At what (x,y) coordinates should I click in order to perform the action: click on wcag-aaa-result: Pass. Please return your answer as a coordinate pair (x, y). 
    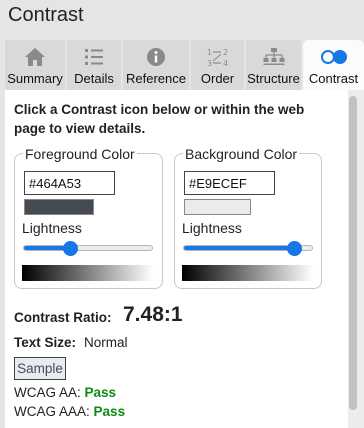
    Looking at the image, I should click on (109, 411).